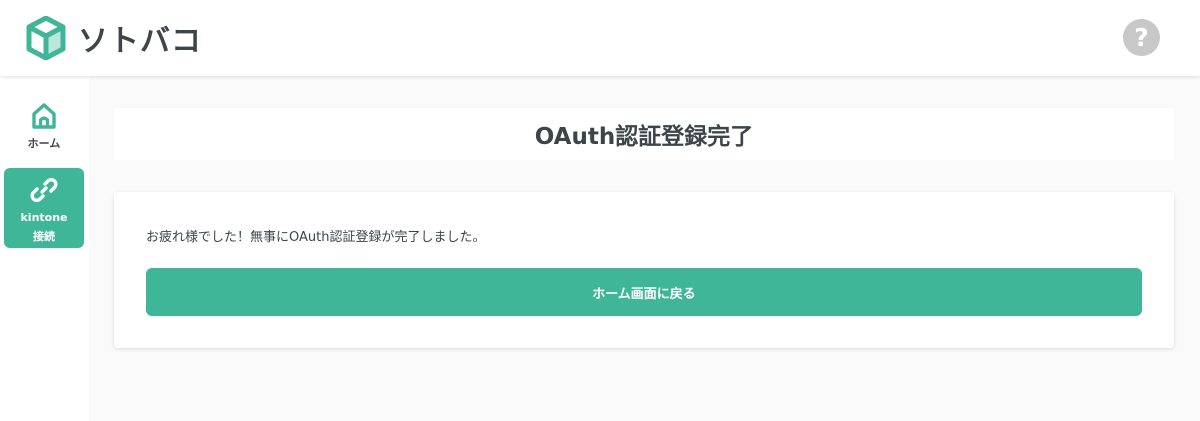 The image size is (1200, 421). Describe the element at coordinates (44, 116) in the screenshot. I see `home-icon` at that location.